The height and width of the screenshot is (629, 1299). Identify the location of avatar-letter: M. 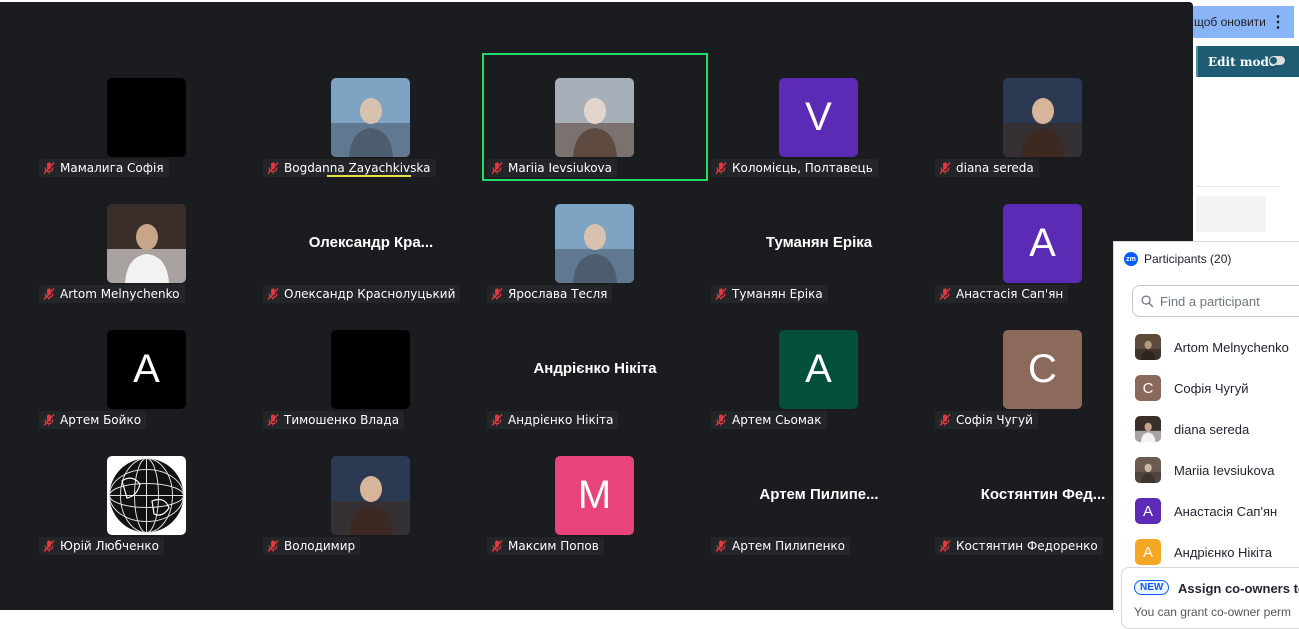
(594, 495).